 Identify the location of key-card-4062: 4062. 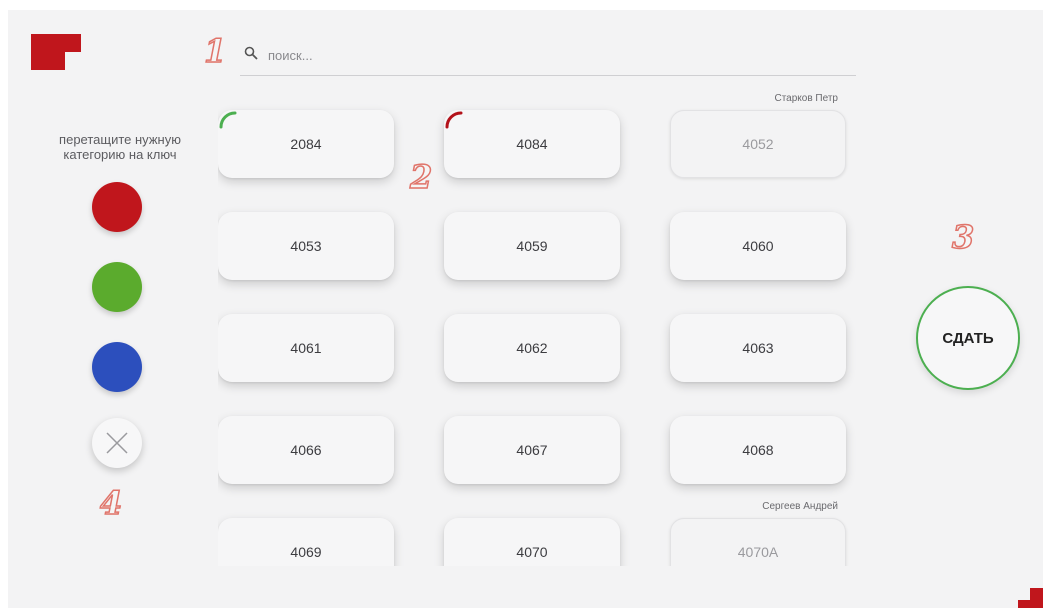
(532, 348).